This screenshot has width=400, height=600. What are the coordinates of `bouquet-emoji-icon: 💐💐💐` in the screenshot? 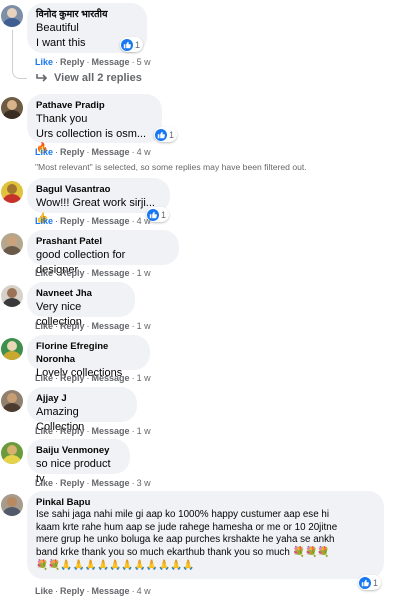 It's located at (311, 552).